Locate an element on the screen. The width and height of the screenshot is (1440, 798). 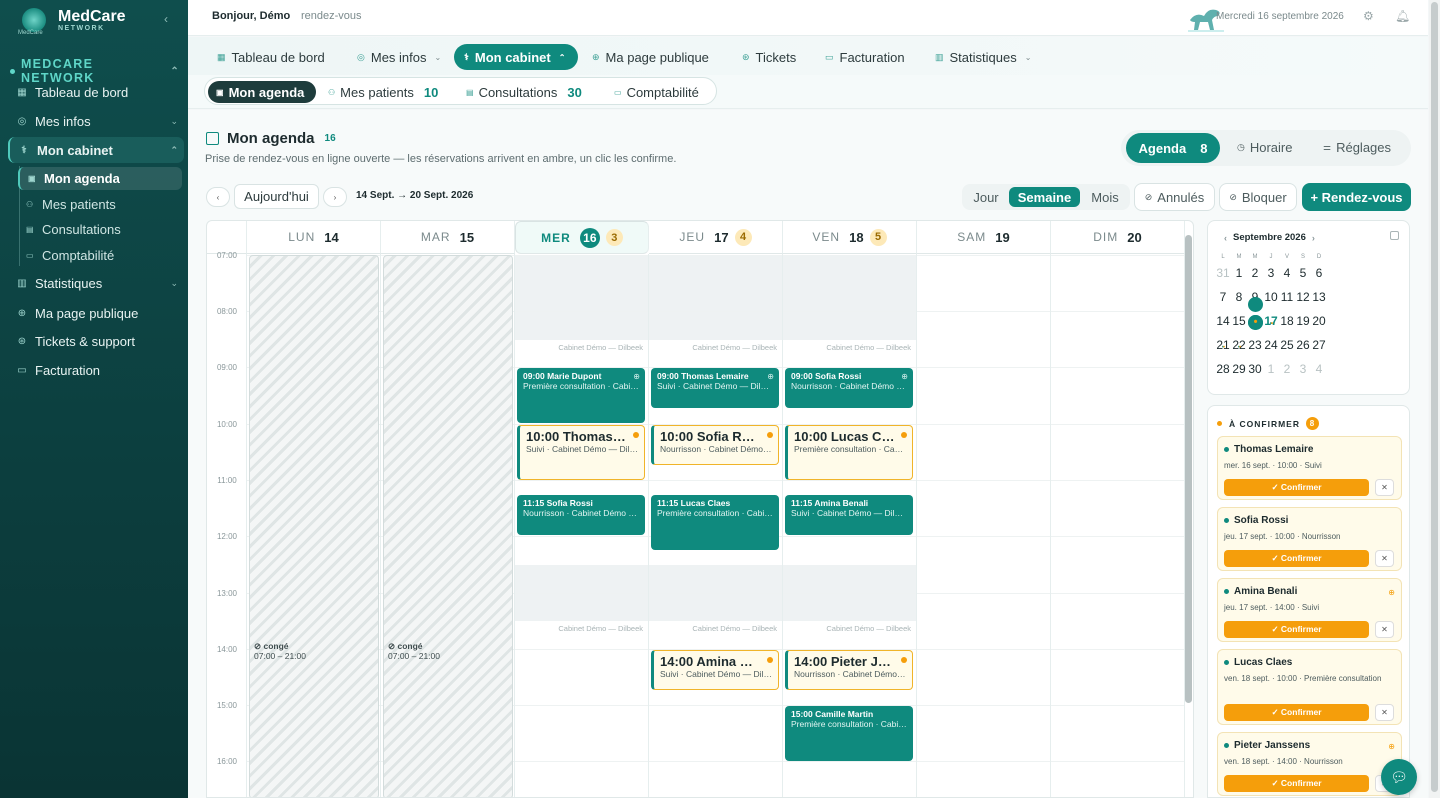
sidebar-subitem-patients: ⚇ Mes patients is located at coordinates (100, 204).